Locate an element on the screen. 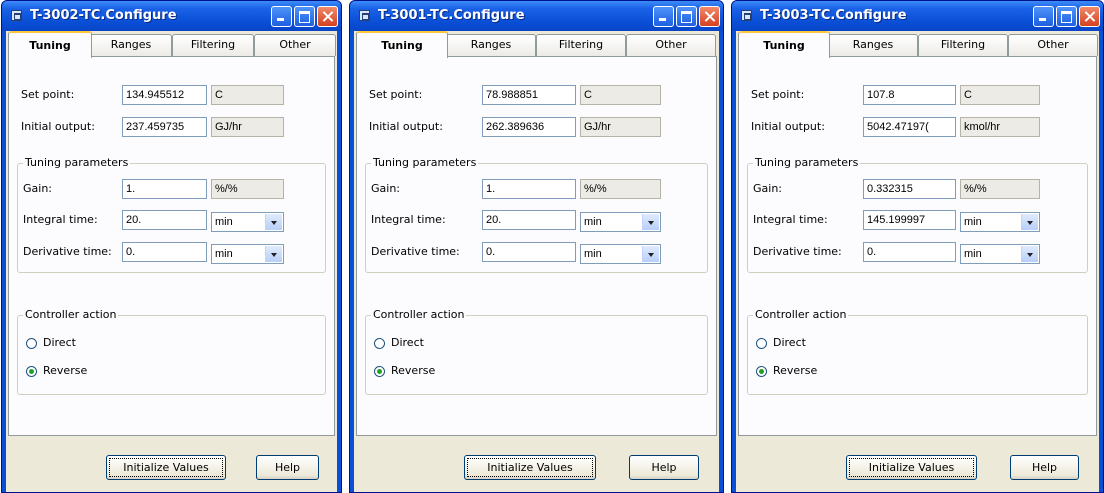 The image size is (1104, 493). title-bar: T-3002-TC.Configure is located at coordinates (171, 16).